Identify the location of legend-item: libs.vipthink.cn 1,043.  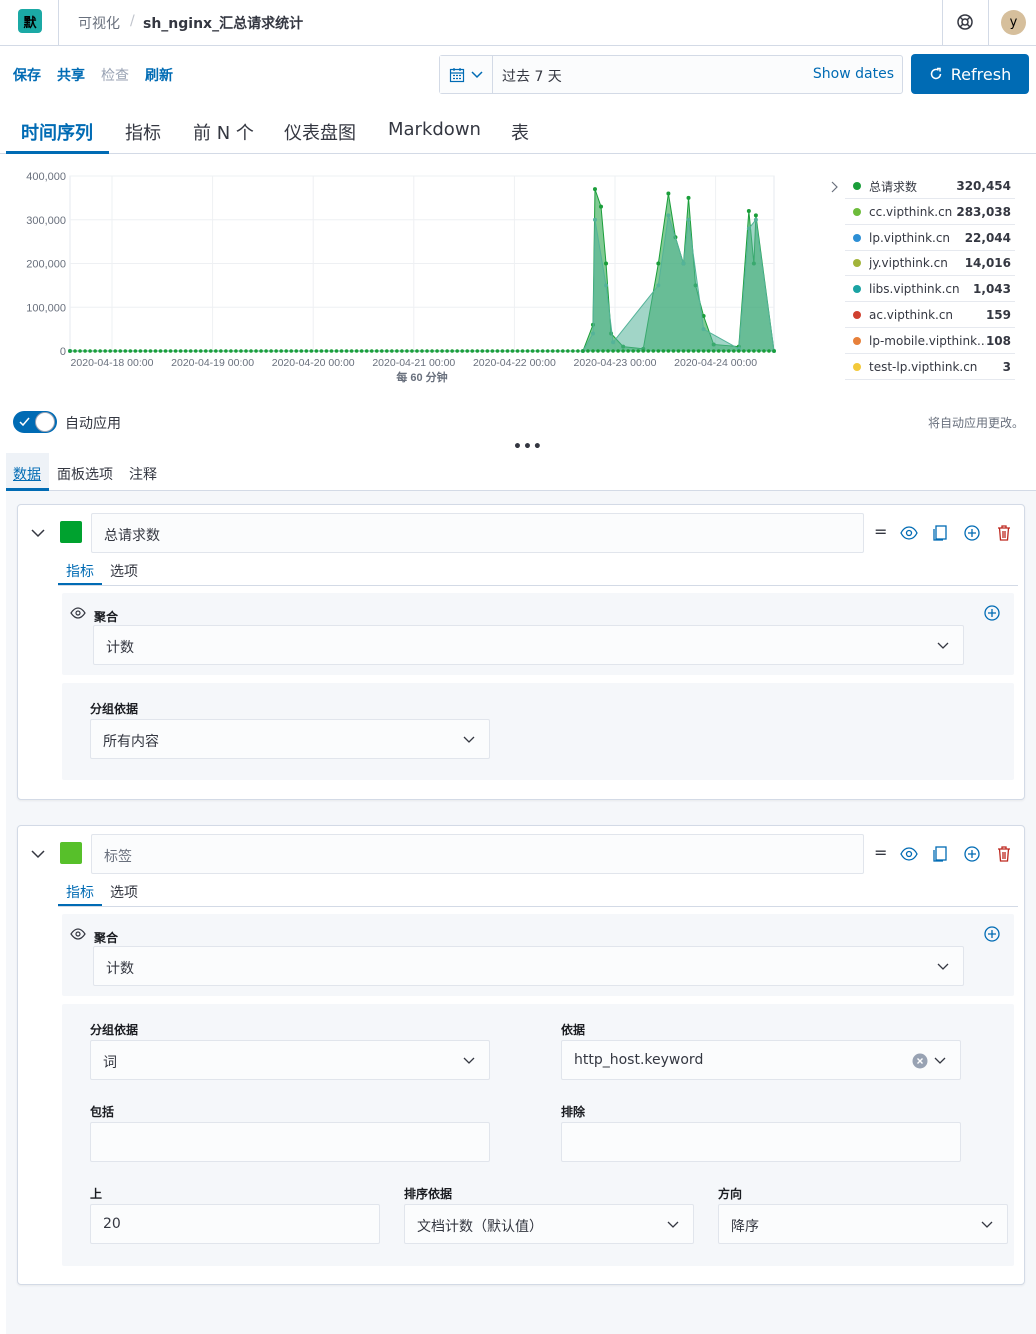
(930, 290).